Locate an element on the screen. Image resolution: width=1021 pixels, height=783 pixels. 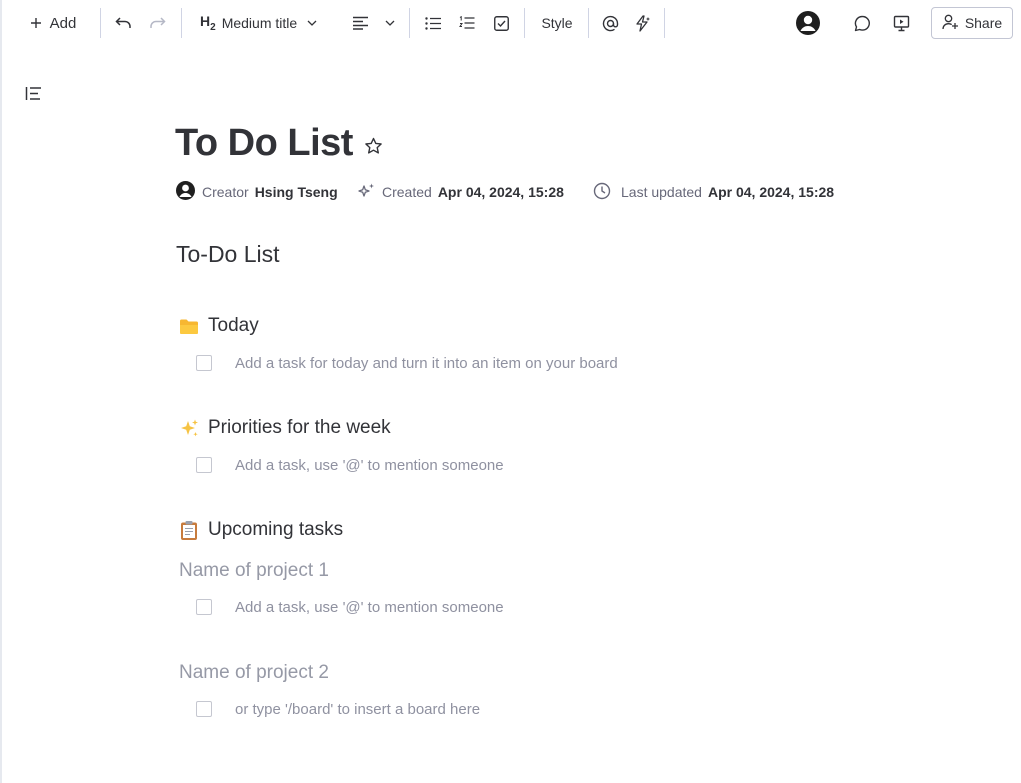
project-heading-2: Name of project 2 is located at coordinates (254, 673).